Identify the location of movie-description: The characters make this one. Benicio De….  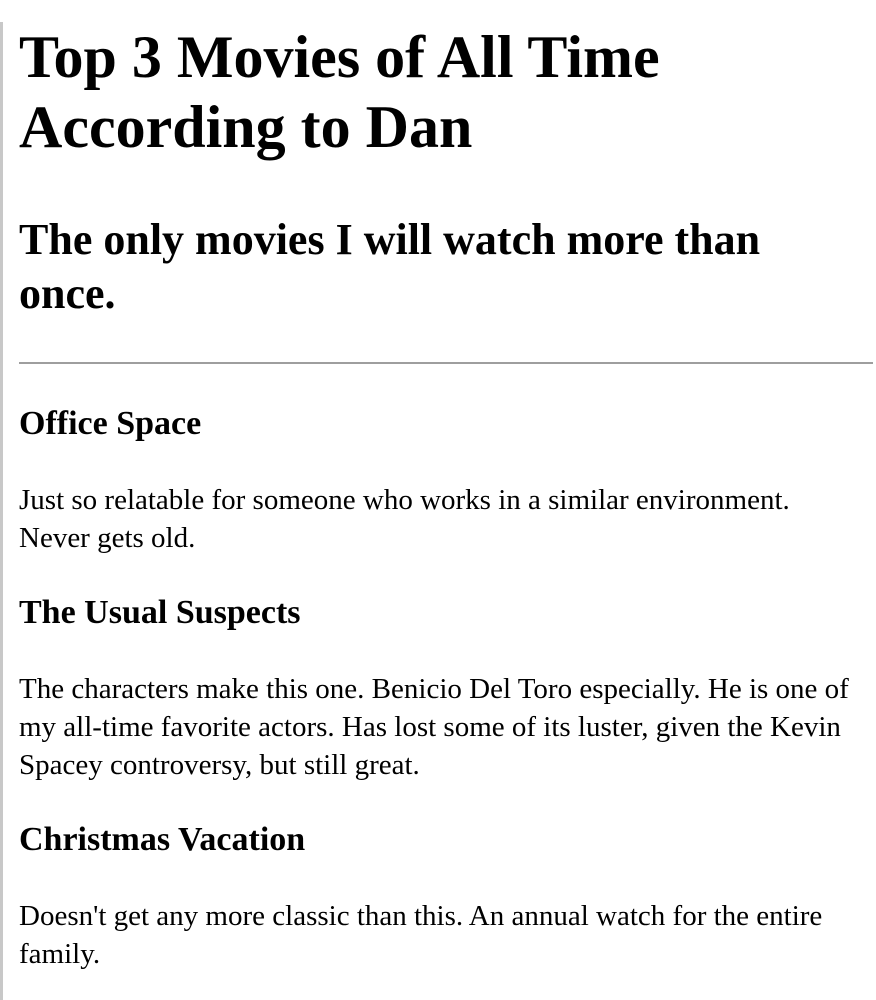
(434, 727).